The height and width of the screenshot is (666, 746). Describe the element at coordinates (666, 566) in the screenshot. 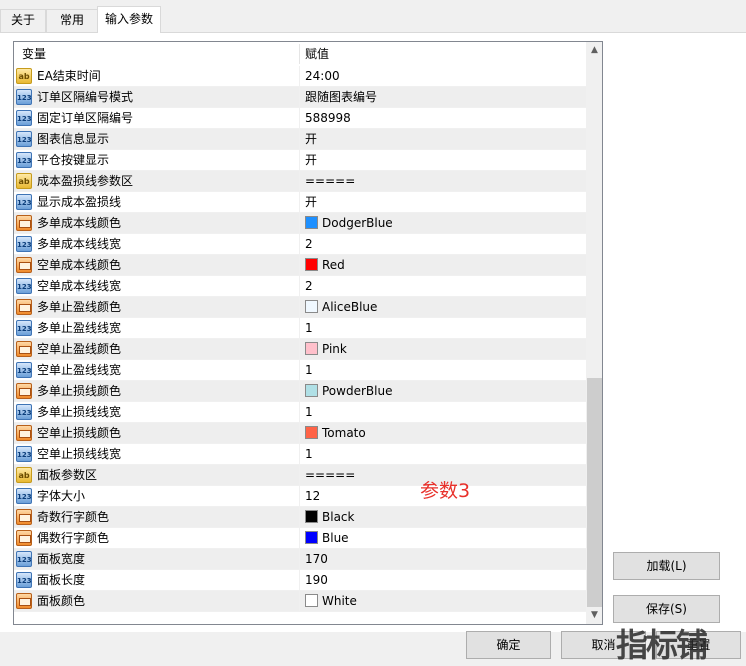

I see `load-button: 加载(L)` at that location.